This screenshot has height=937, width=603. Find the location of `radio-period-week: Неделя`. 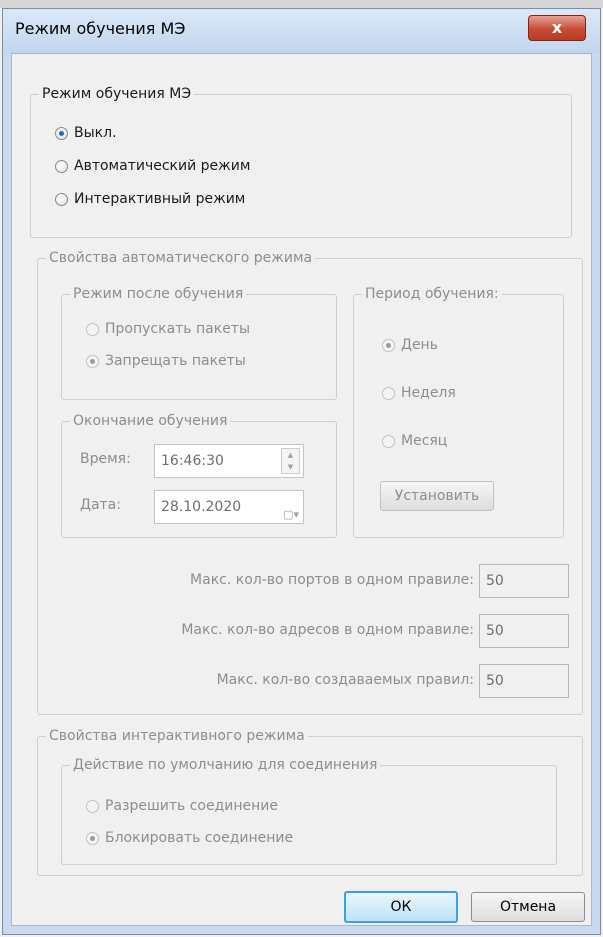

radio-period-week: Неделя is located at coordinates (419, 393).